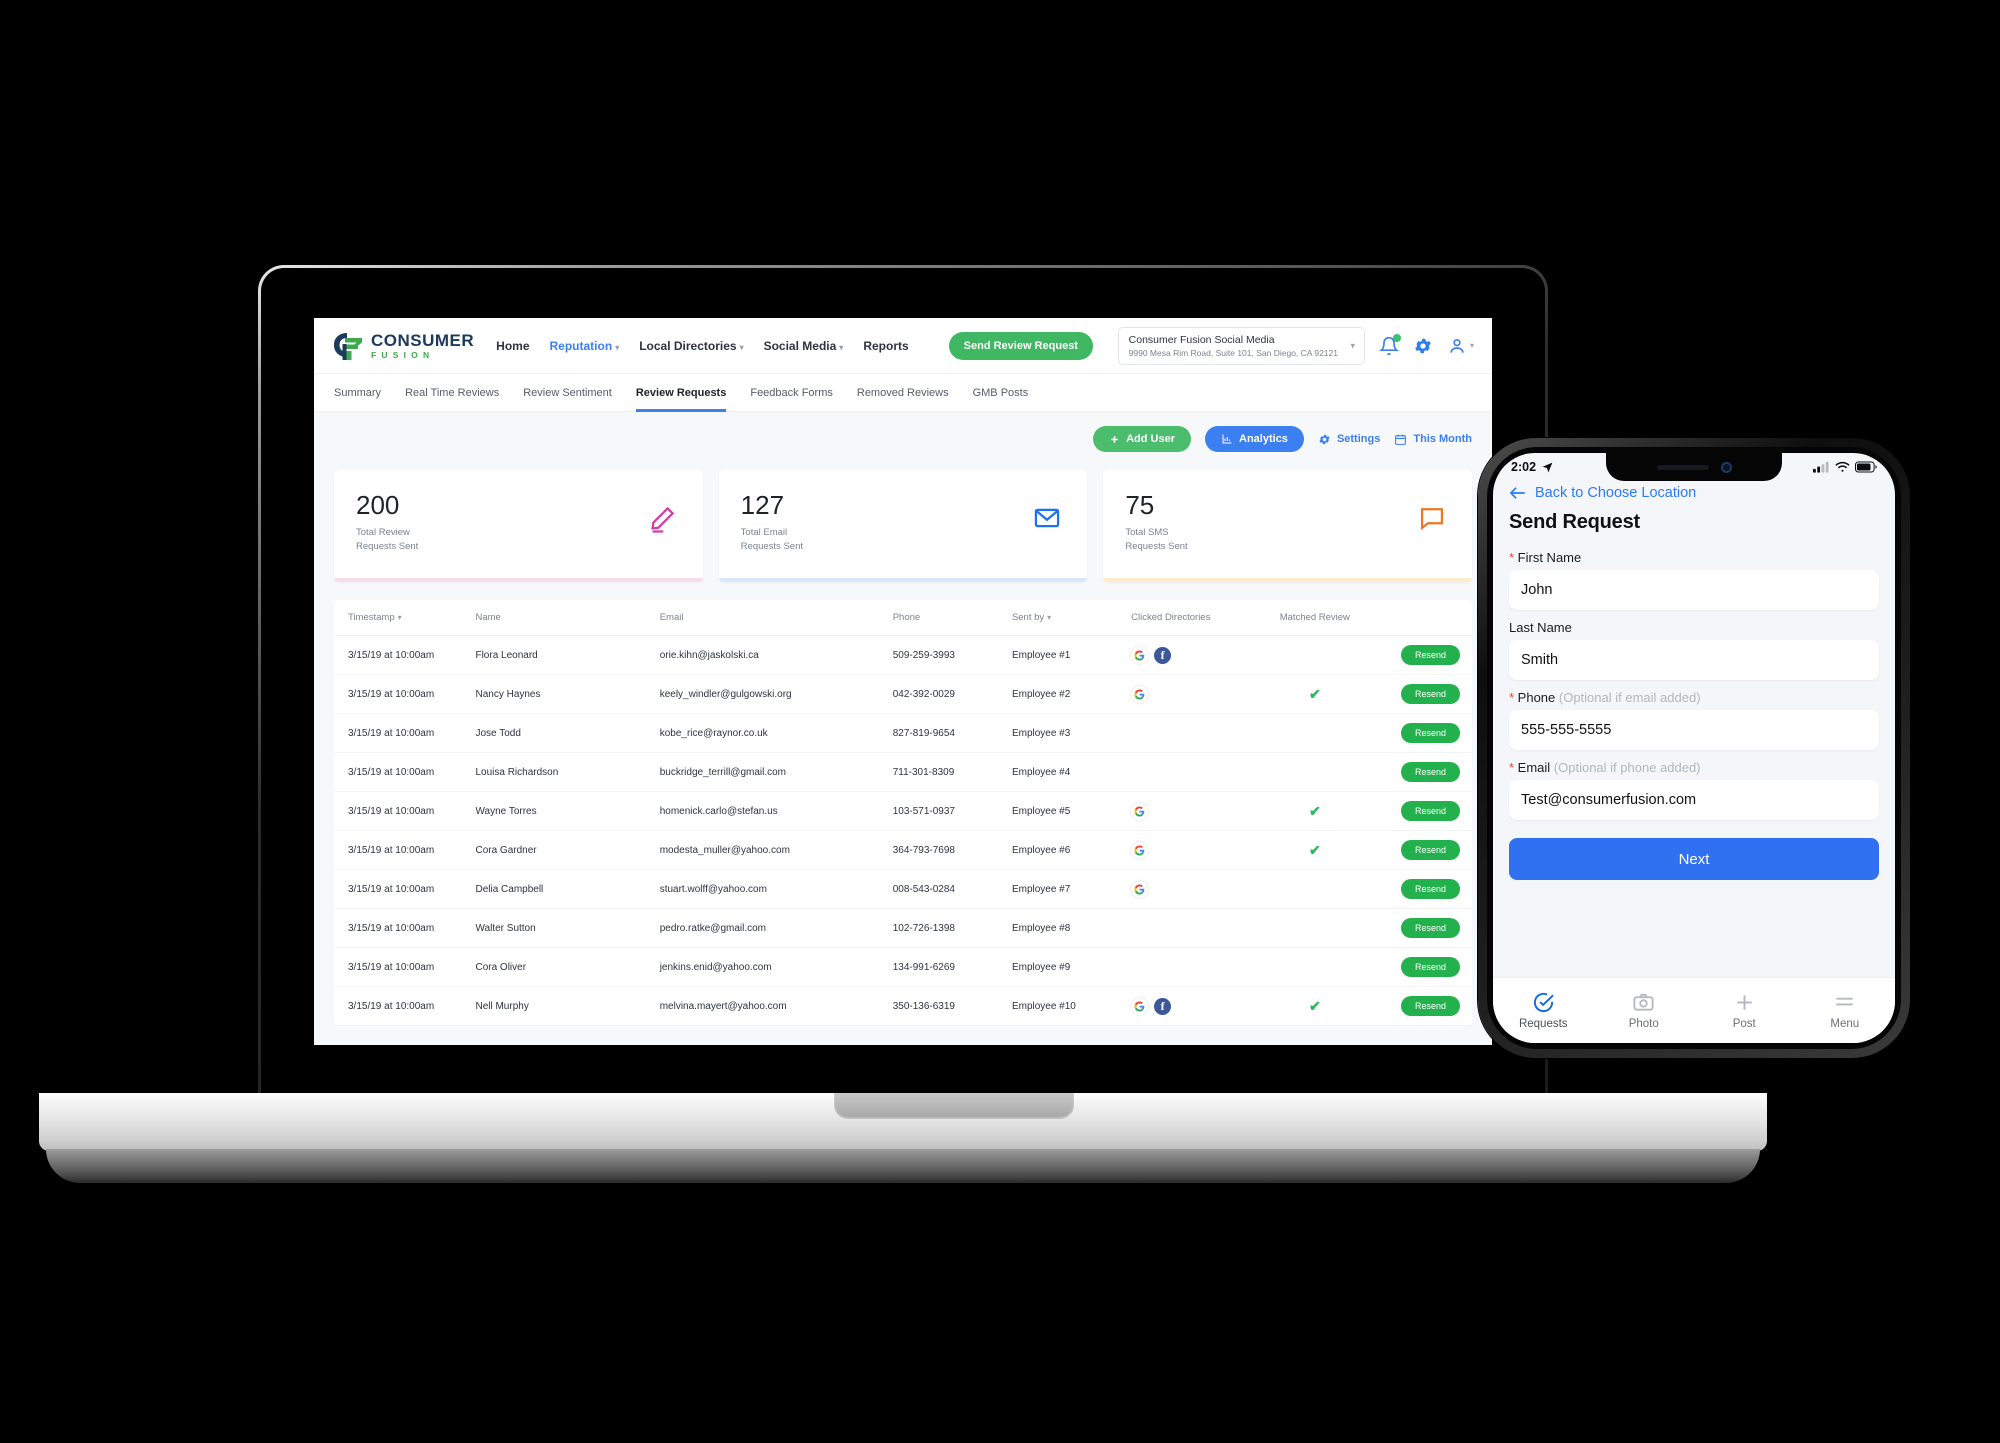 This screenshot has height=1443, width=2000. Describe the element at coordinates (1020, 345) in the screenshot. I see `send-review-request-button: Send Review Request` at that location.